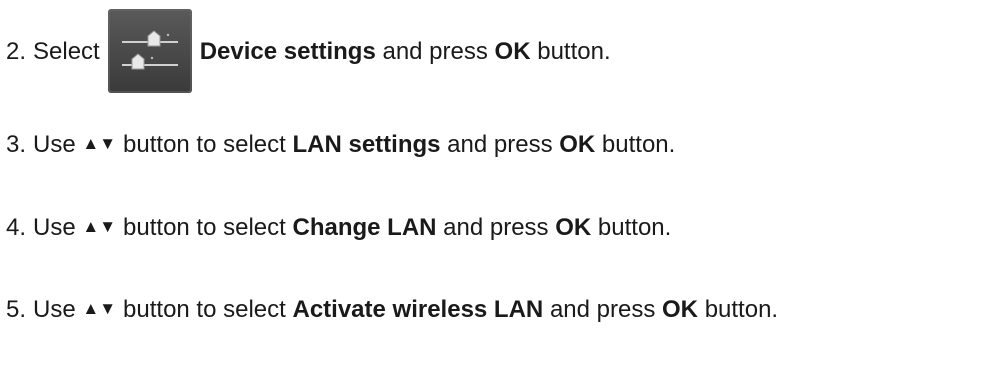 The height and width of the screenshot is (365, 984). I want to click on setting-name: LAN settings, so click(366, 144).